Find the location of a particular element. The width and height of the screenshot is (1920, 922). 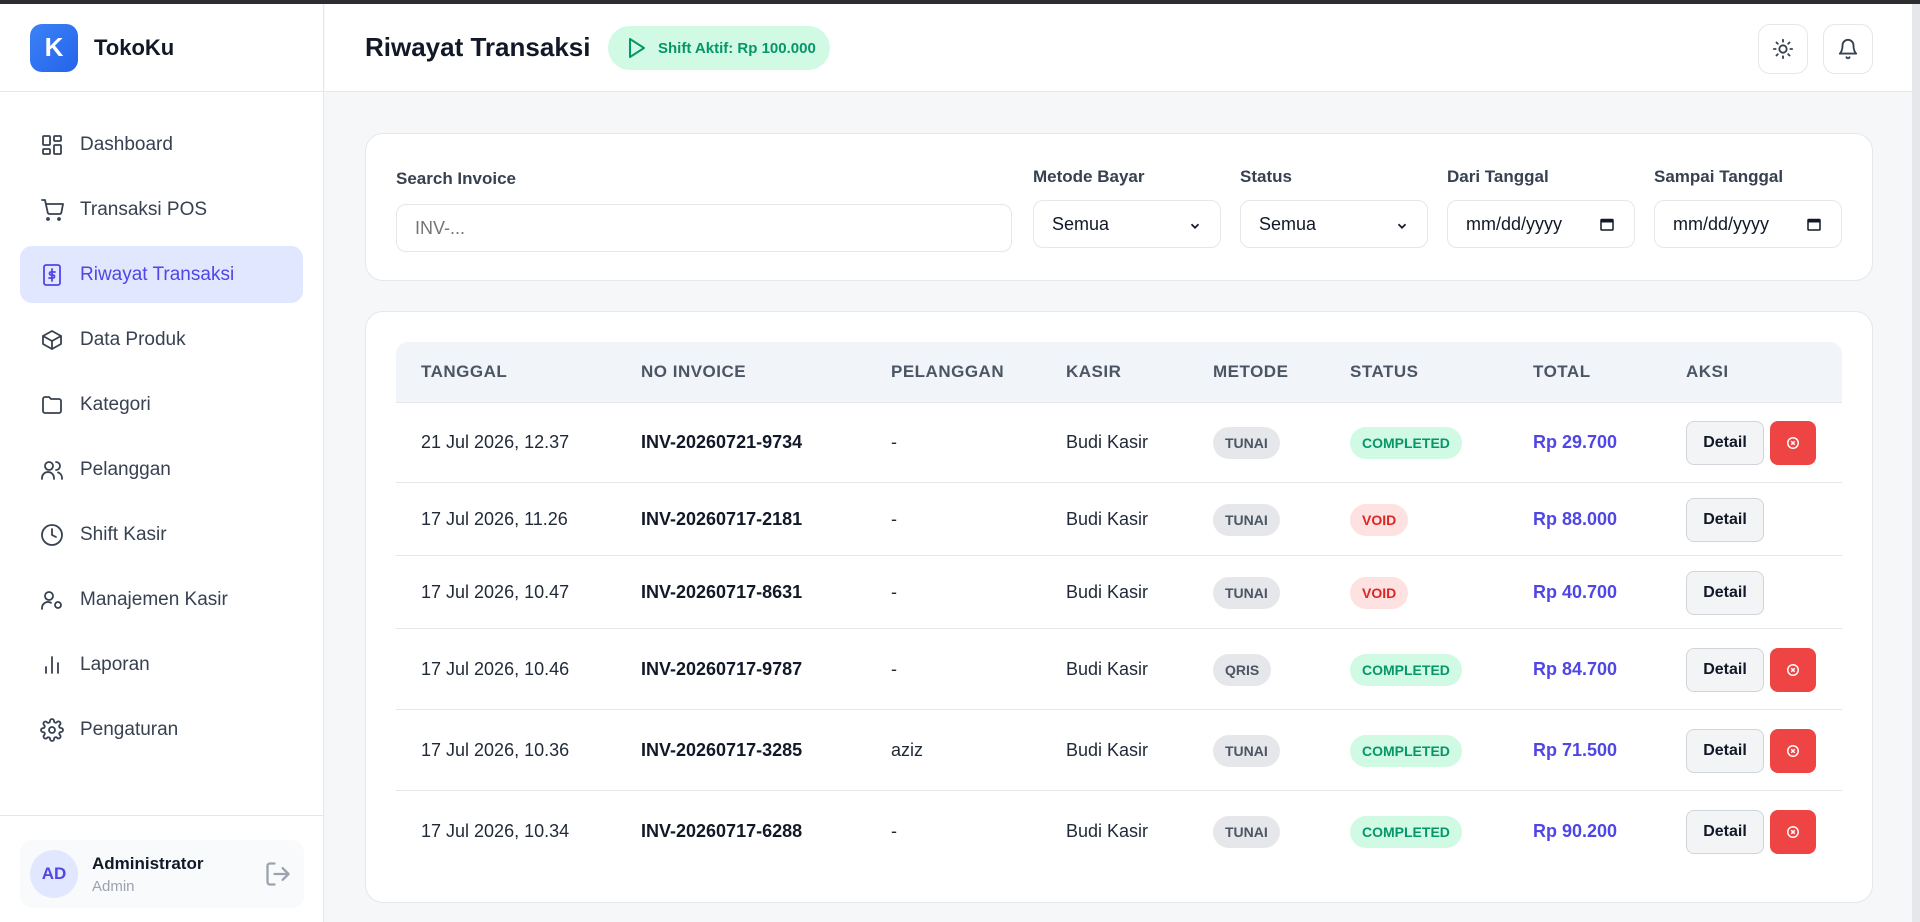

sidebar-item-transaksi-pos: Transaksi POS is located at coordinates (161, 209).